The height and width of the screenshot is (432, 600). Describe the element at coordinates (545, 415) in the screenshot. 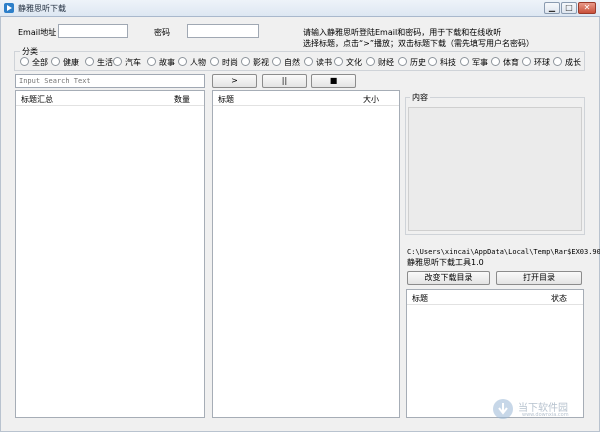

I see `watermark-subtext: www.downxia.com` at that location.